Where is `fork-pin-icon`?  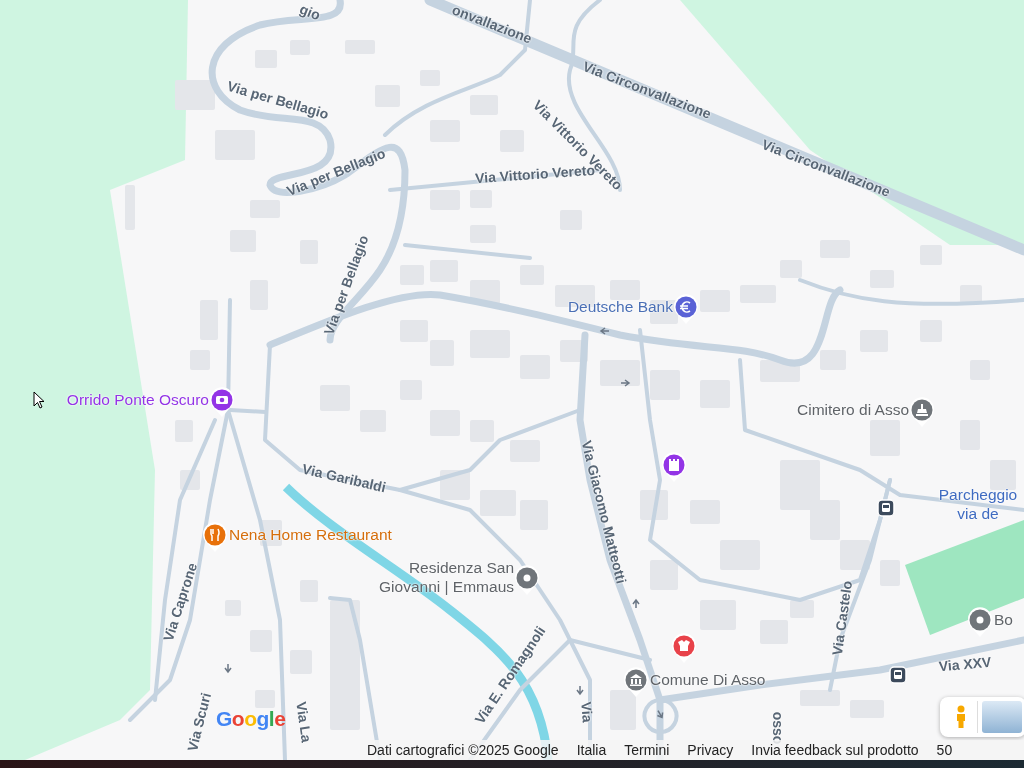 fork-pin-icon is located at coordinates (215, 537).